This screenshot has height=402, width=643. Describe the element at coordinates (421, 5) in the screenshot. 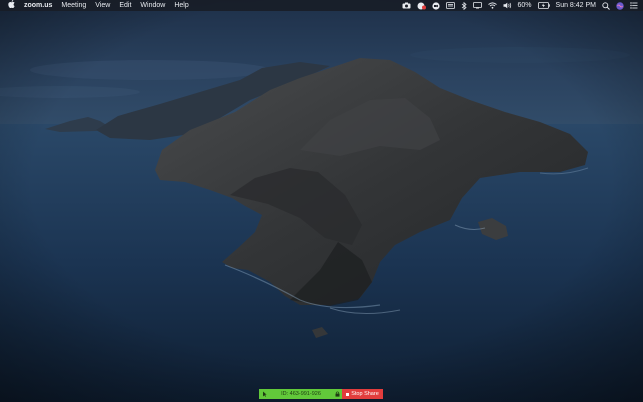

I see `zoom-record-icon` at that location.